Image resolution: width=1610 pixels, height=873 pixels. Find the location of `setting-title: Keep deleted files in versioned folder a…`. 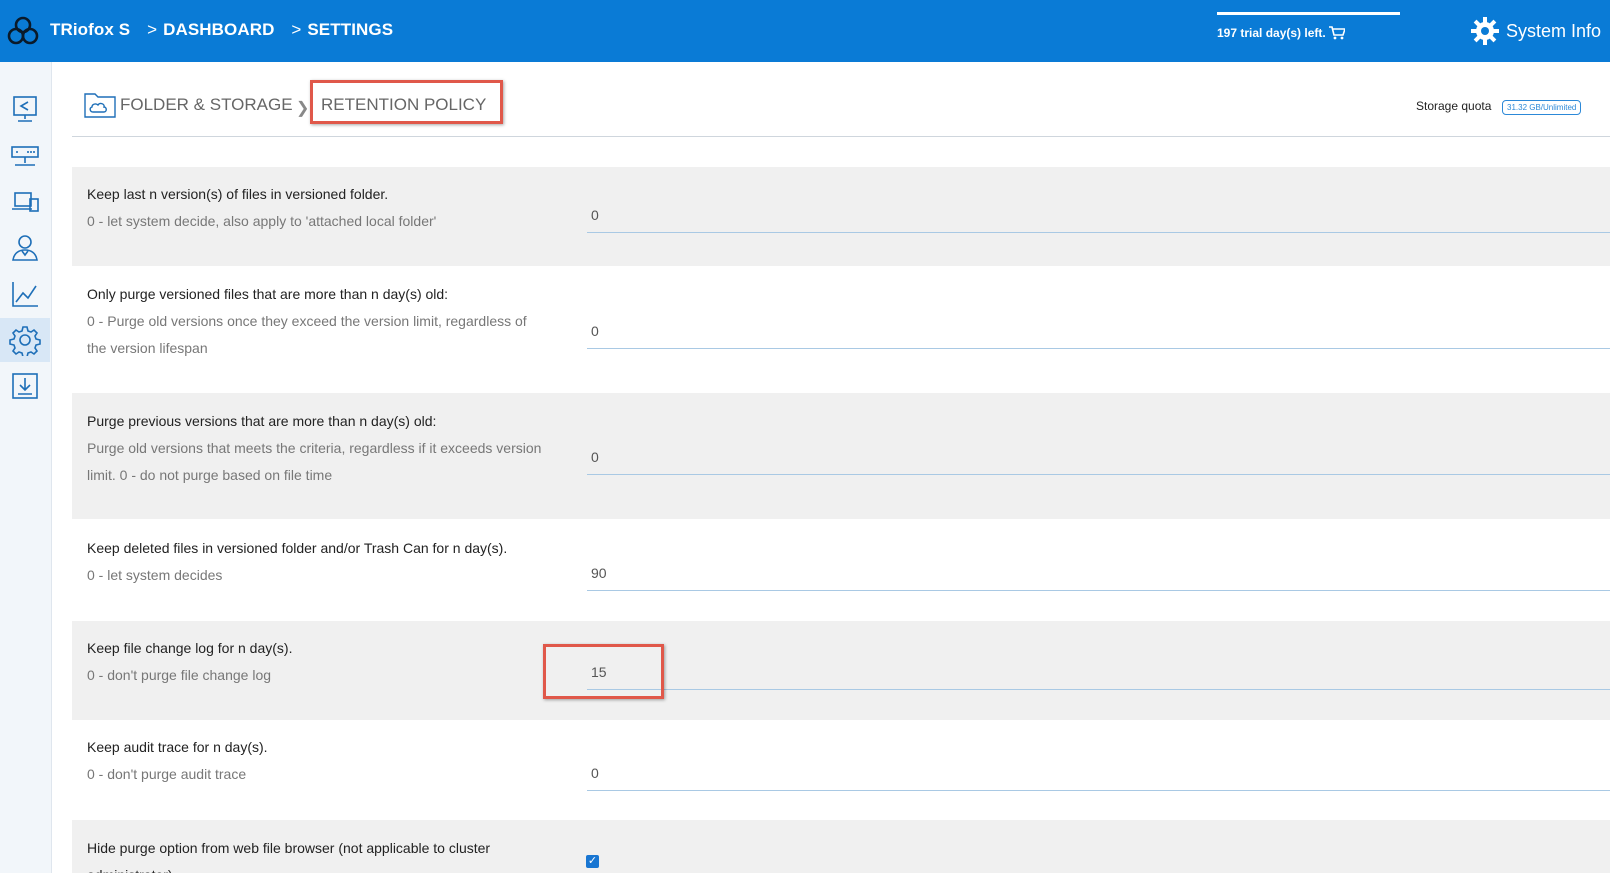

setting-title: Keep deleted files in versioned folder a… is located at coordinates (297, 548).